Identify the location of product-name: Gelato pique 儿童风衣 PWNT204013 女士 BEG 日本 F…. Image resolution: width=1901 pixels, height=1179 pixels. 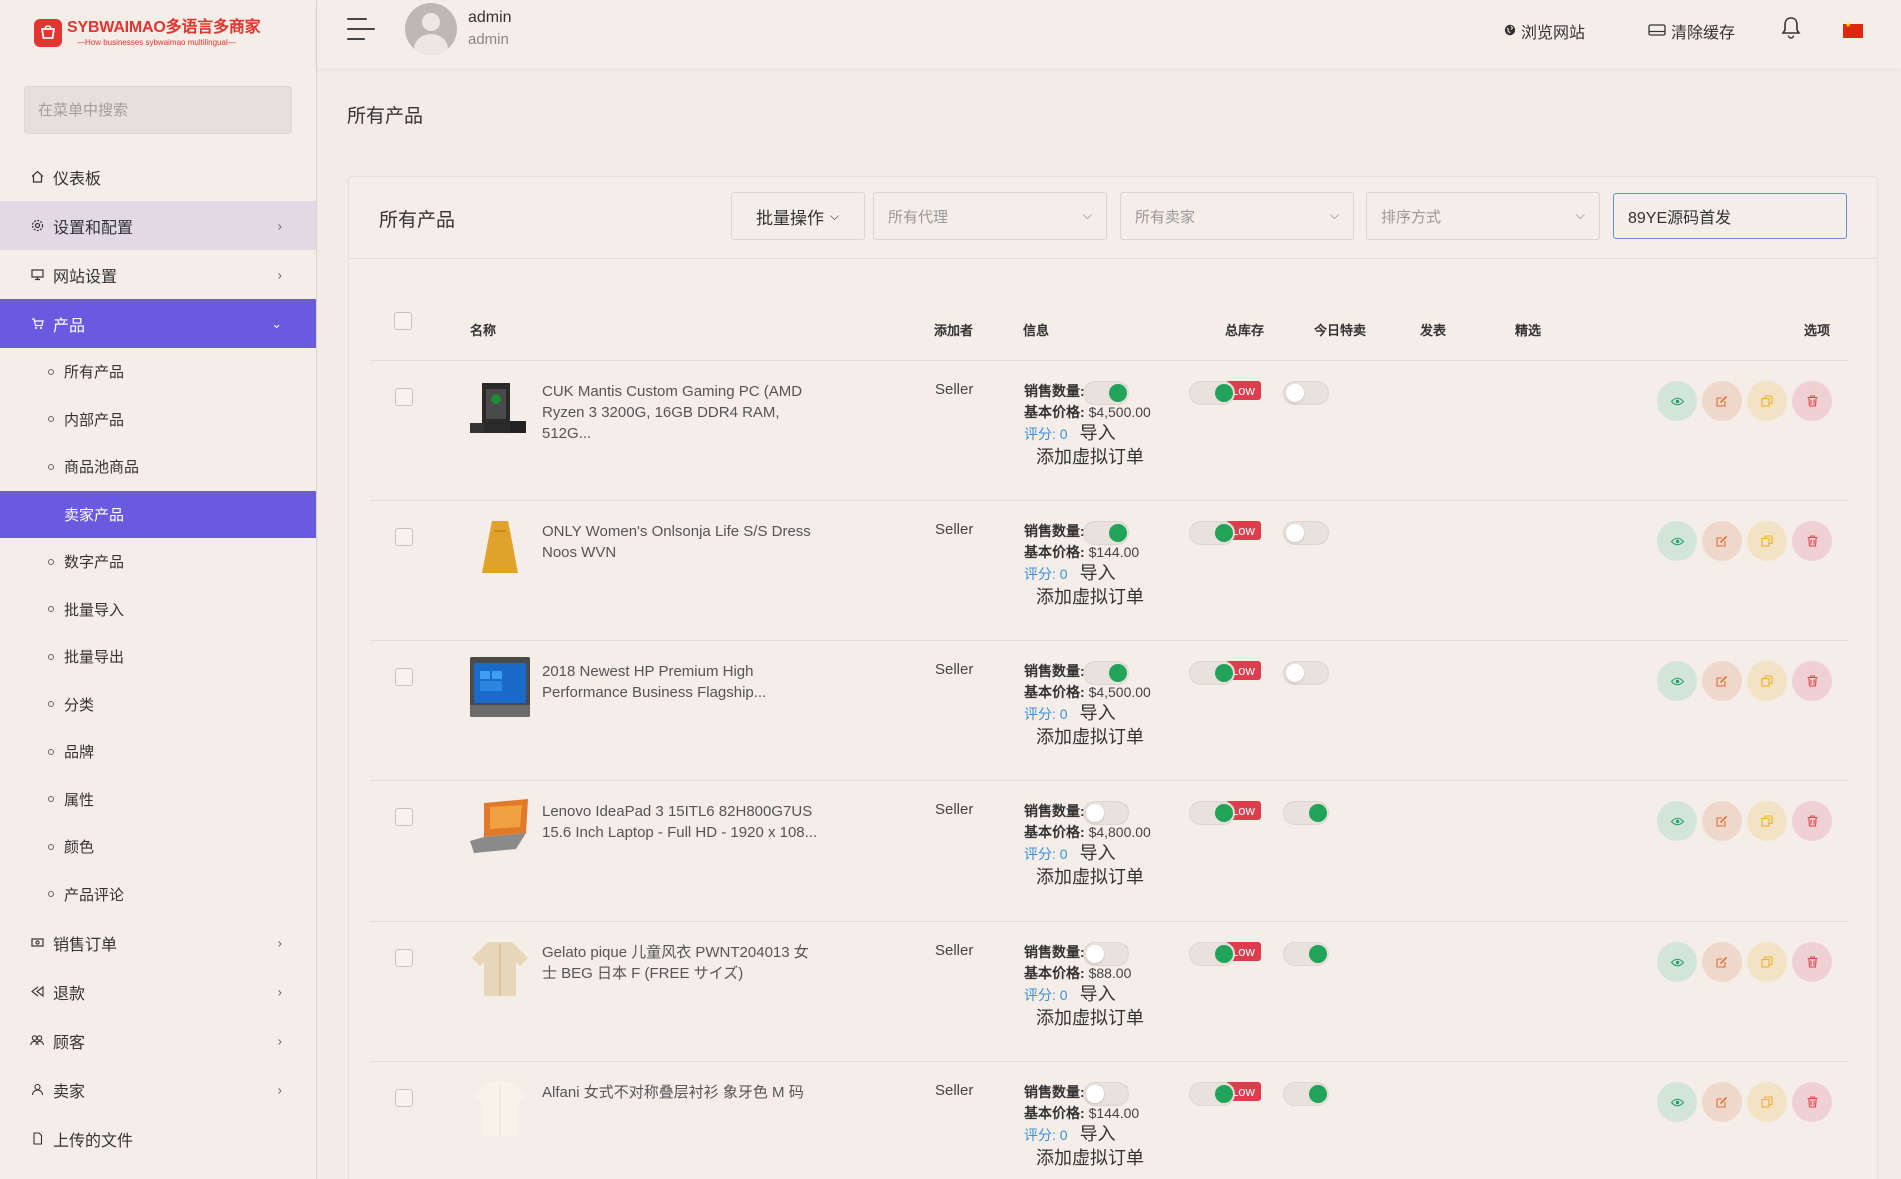
(682, 963).